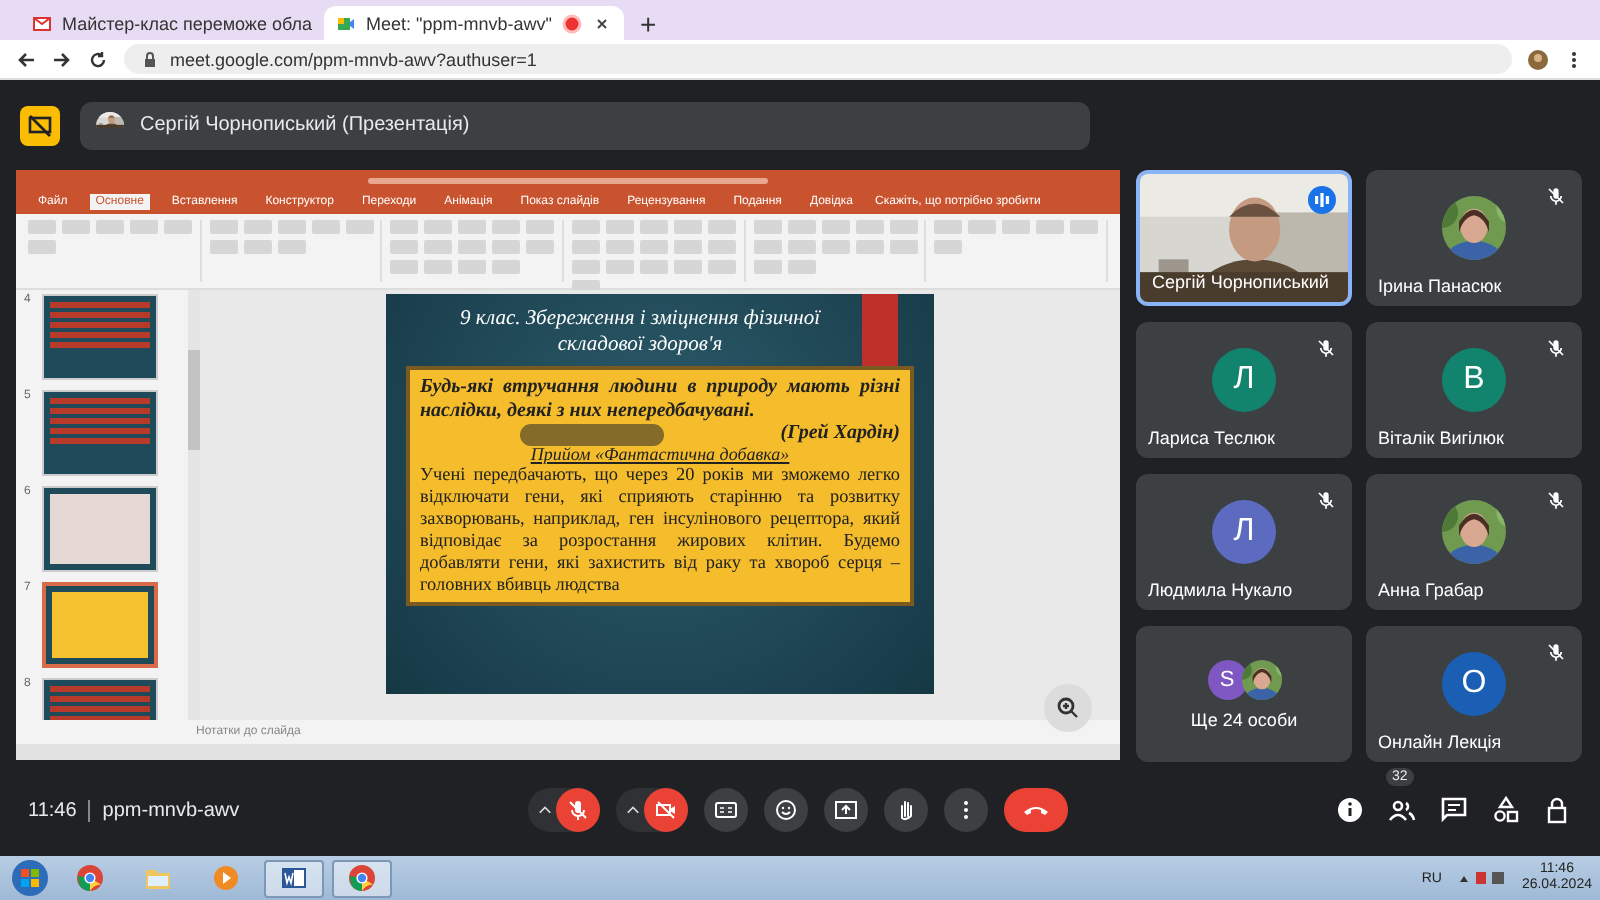 The image size is (1600, 900). I want to click on participant-name: Онлайн Лекція, so click(1440, 742).